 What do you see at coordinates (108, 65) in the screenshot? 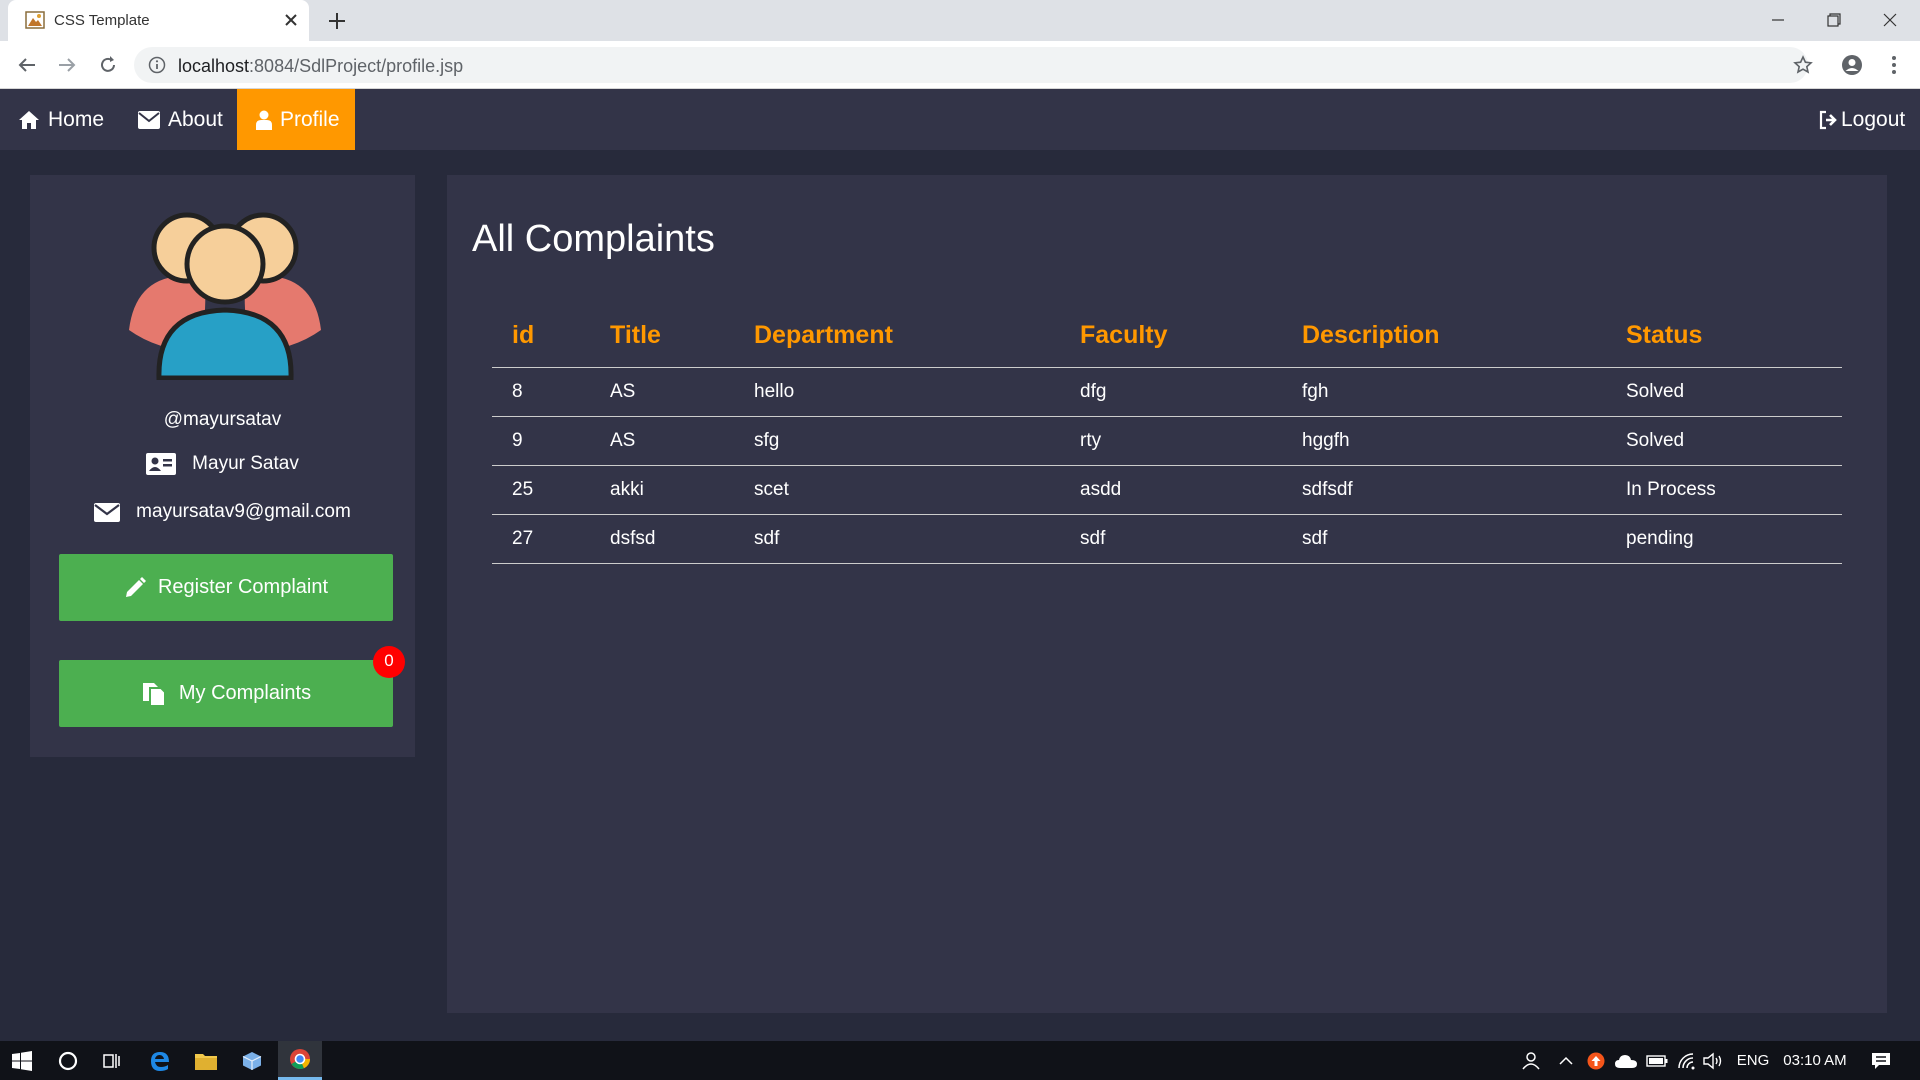
I see `reload-icon` at bounding box center [108, 65].